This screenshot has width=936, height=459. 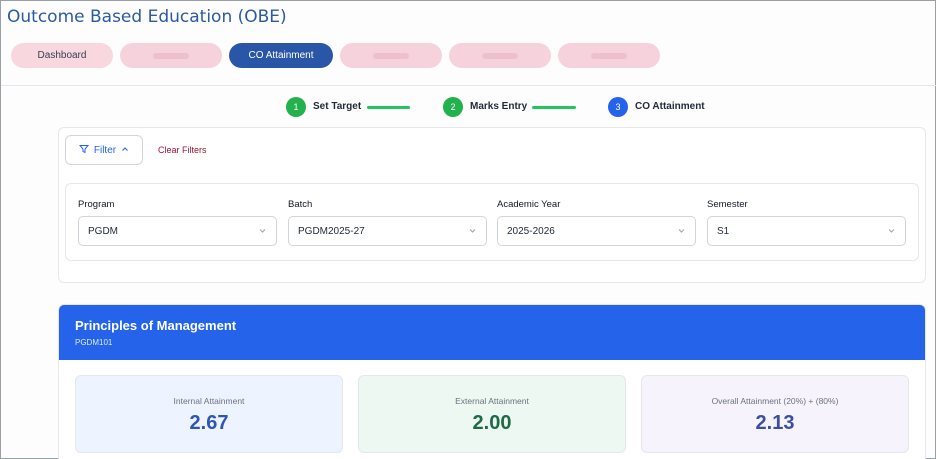 I want to click on academic-year-label: Academic Year, so click(x=529, y=204).